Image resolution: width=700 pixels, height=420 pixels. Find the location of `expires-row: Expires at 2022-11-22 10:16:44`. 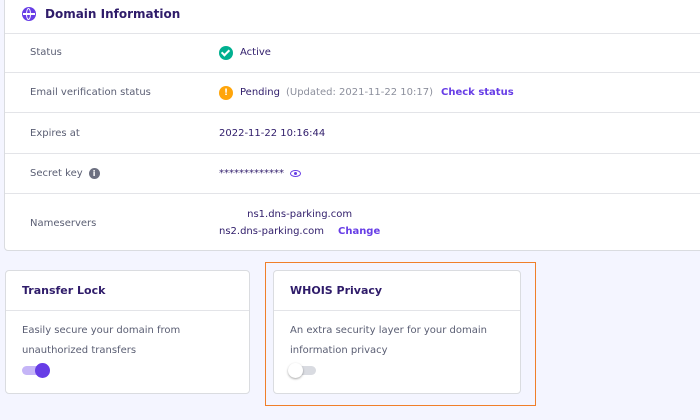

expires-row: Expires at 2022-11-22 10:16:44 is located at coordinates (352, 133).